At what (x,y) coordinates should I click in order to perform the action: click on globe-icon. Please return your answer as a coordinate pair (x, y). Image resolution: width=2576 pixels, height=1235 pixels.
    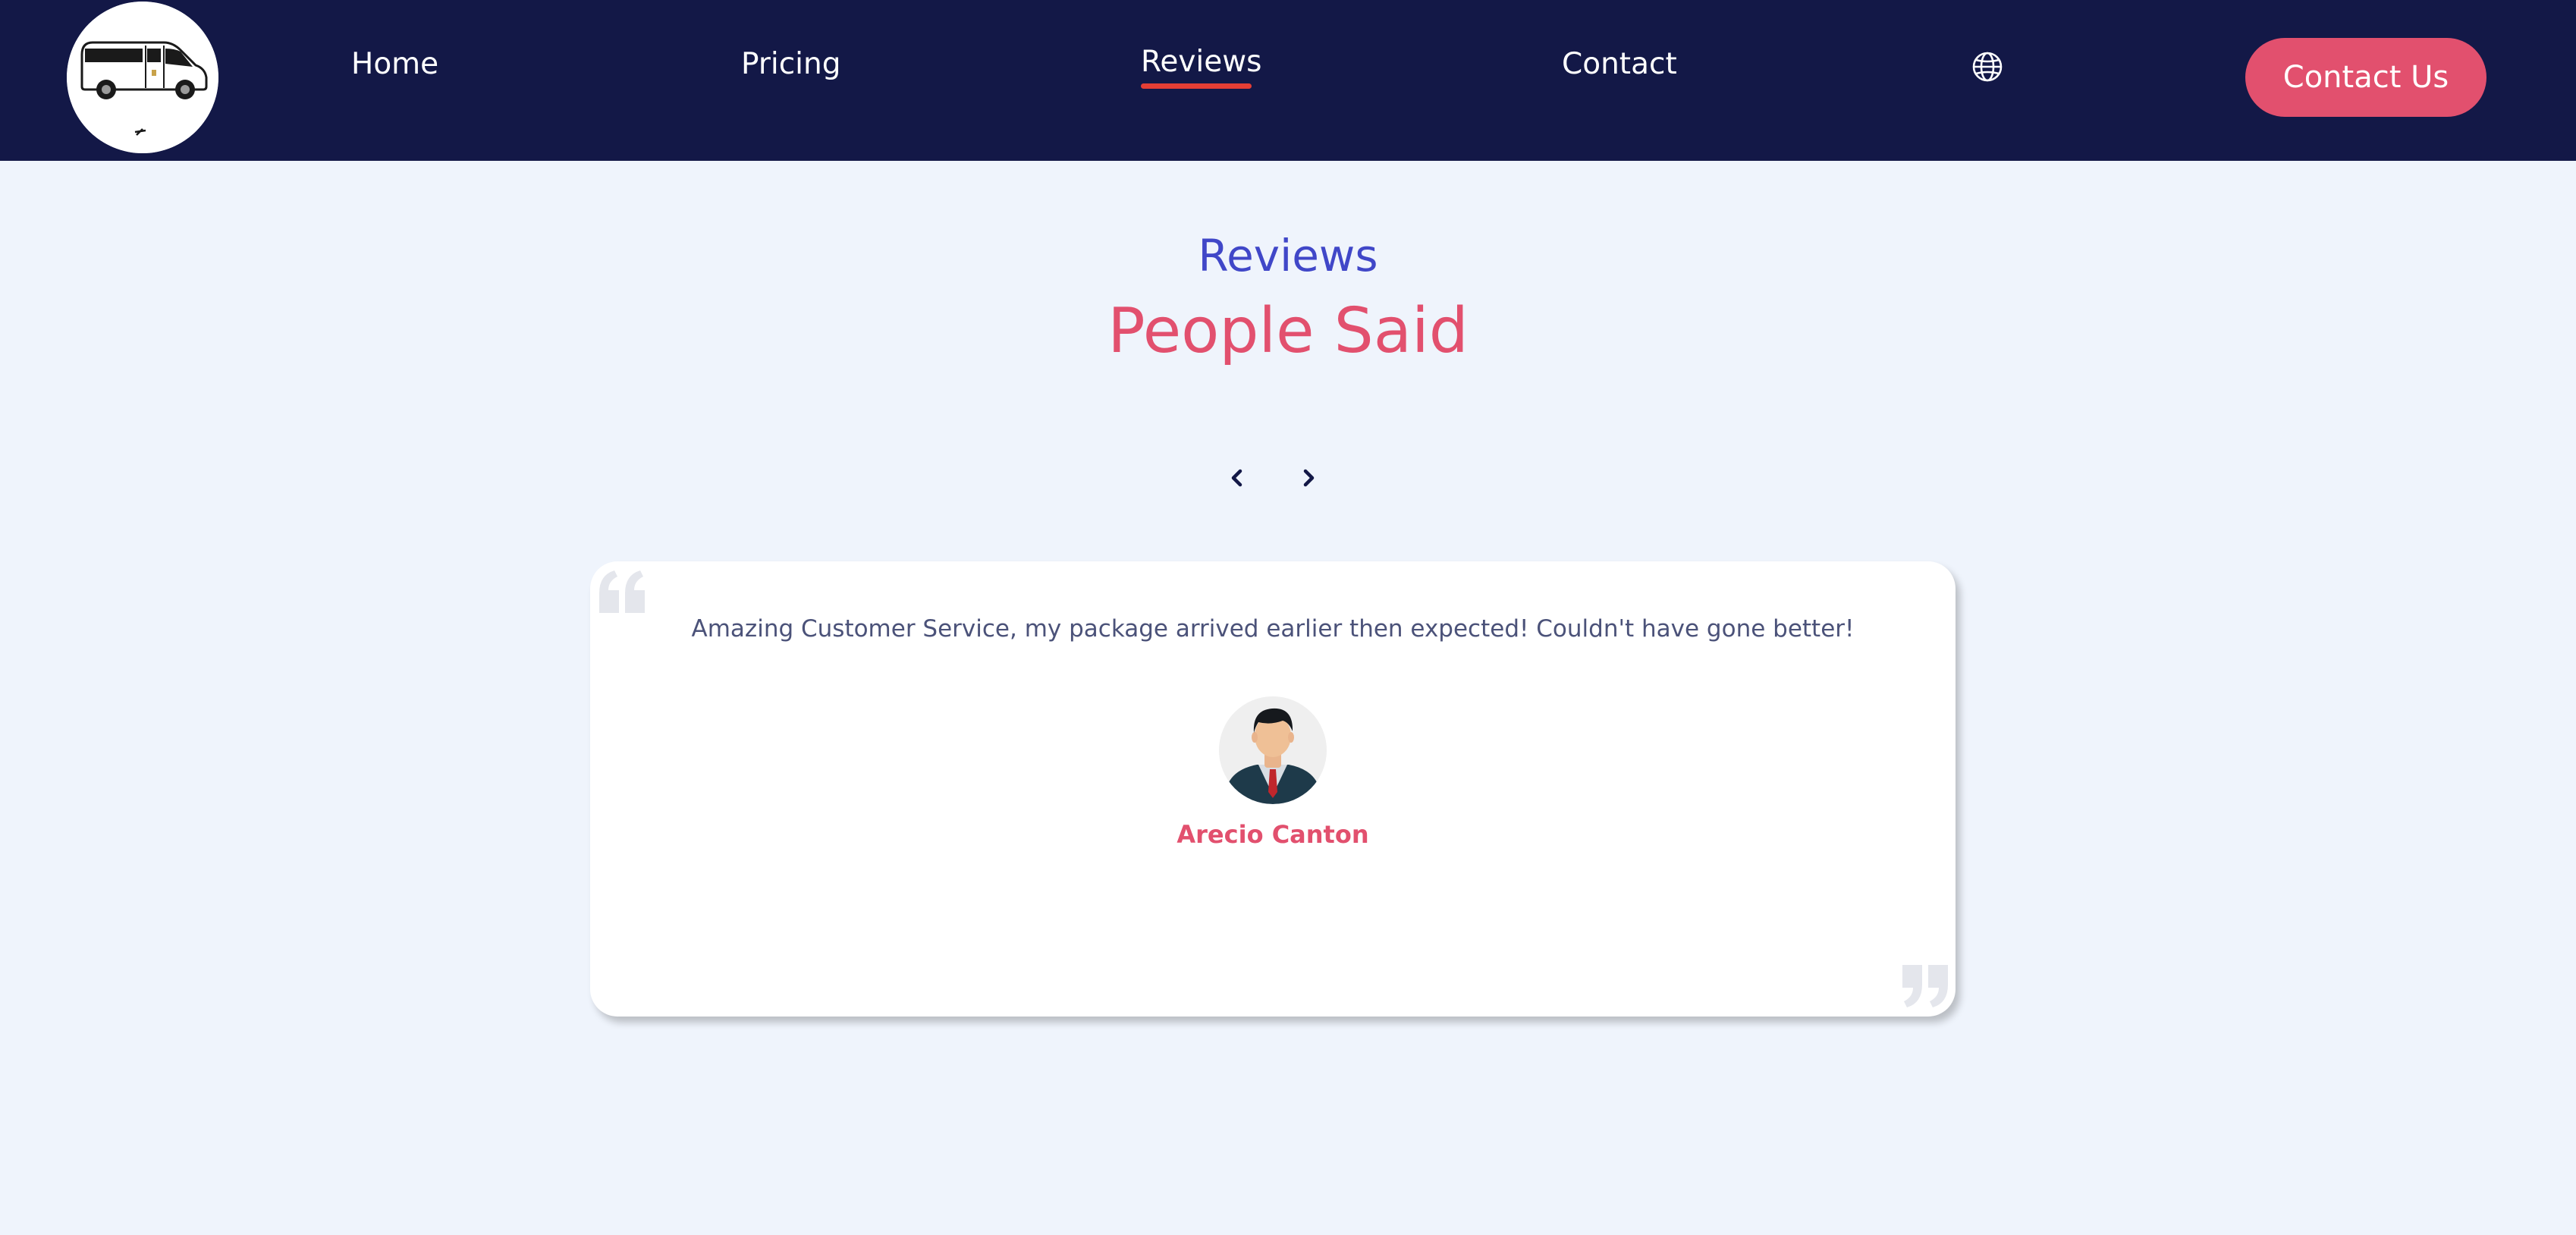
    Looking at the image, I should click on (1987, 67).